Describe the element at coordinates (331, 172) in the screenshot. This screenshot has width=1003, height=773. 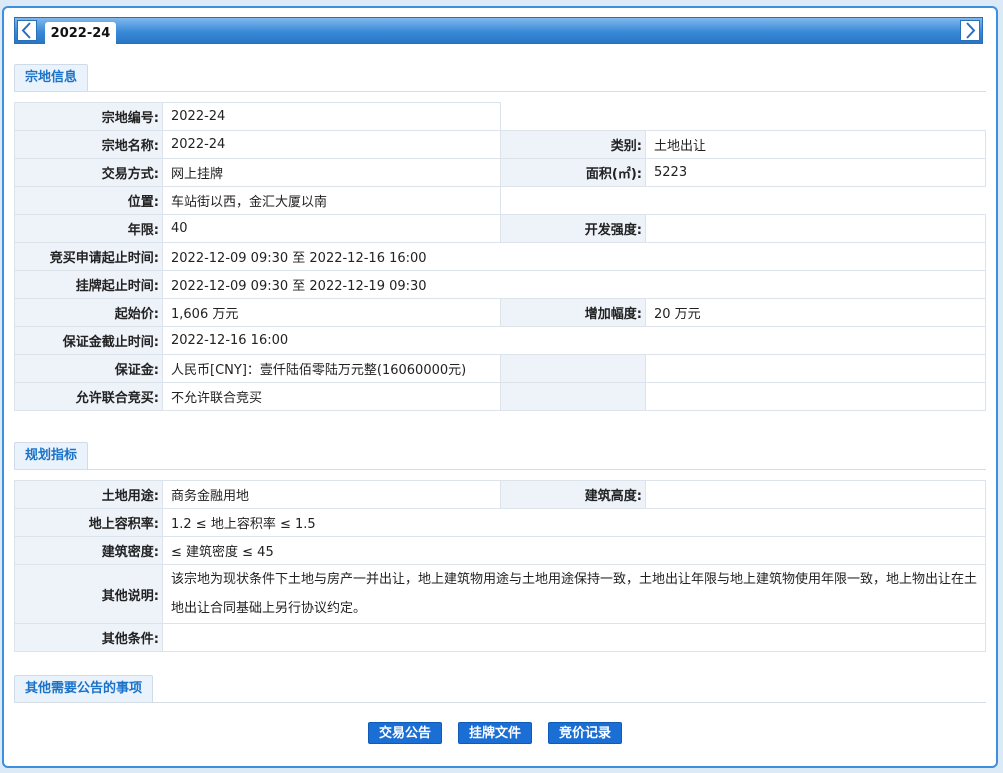
I see `trade-method-value: 网上挂牌` at that location.